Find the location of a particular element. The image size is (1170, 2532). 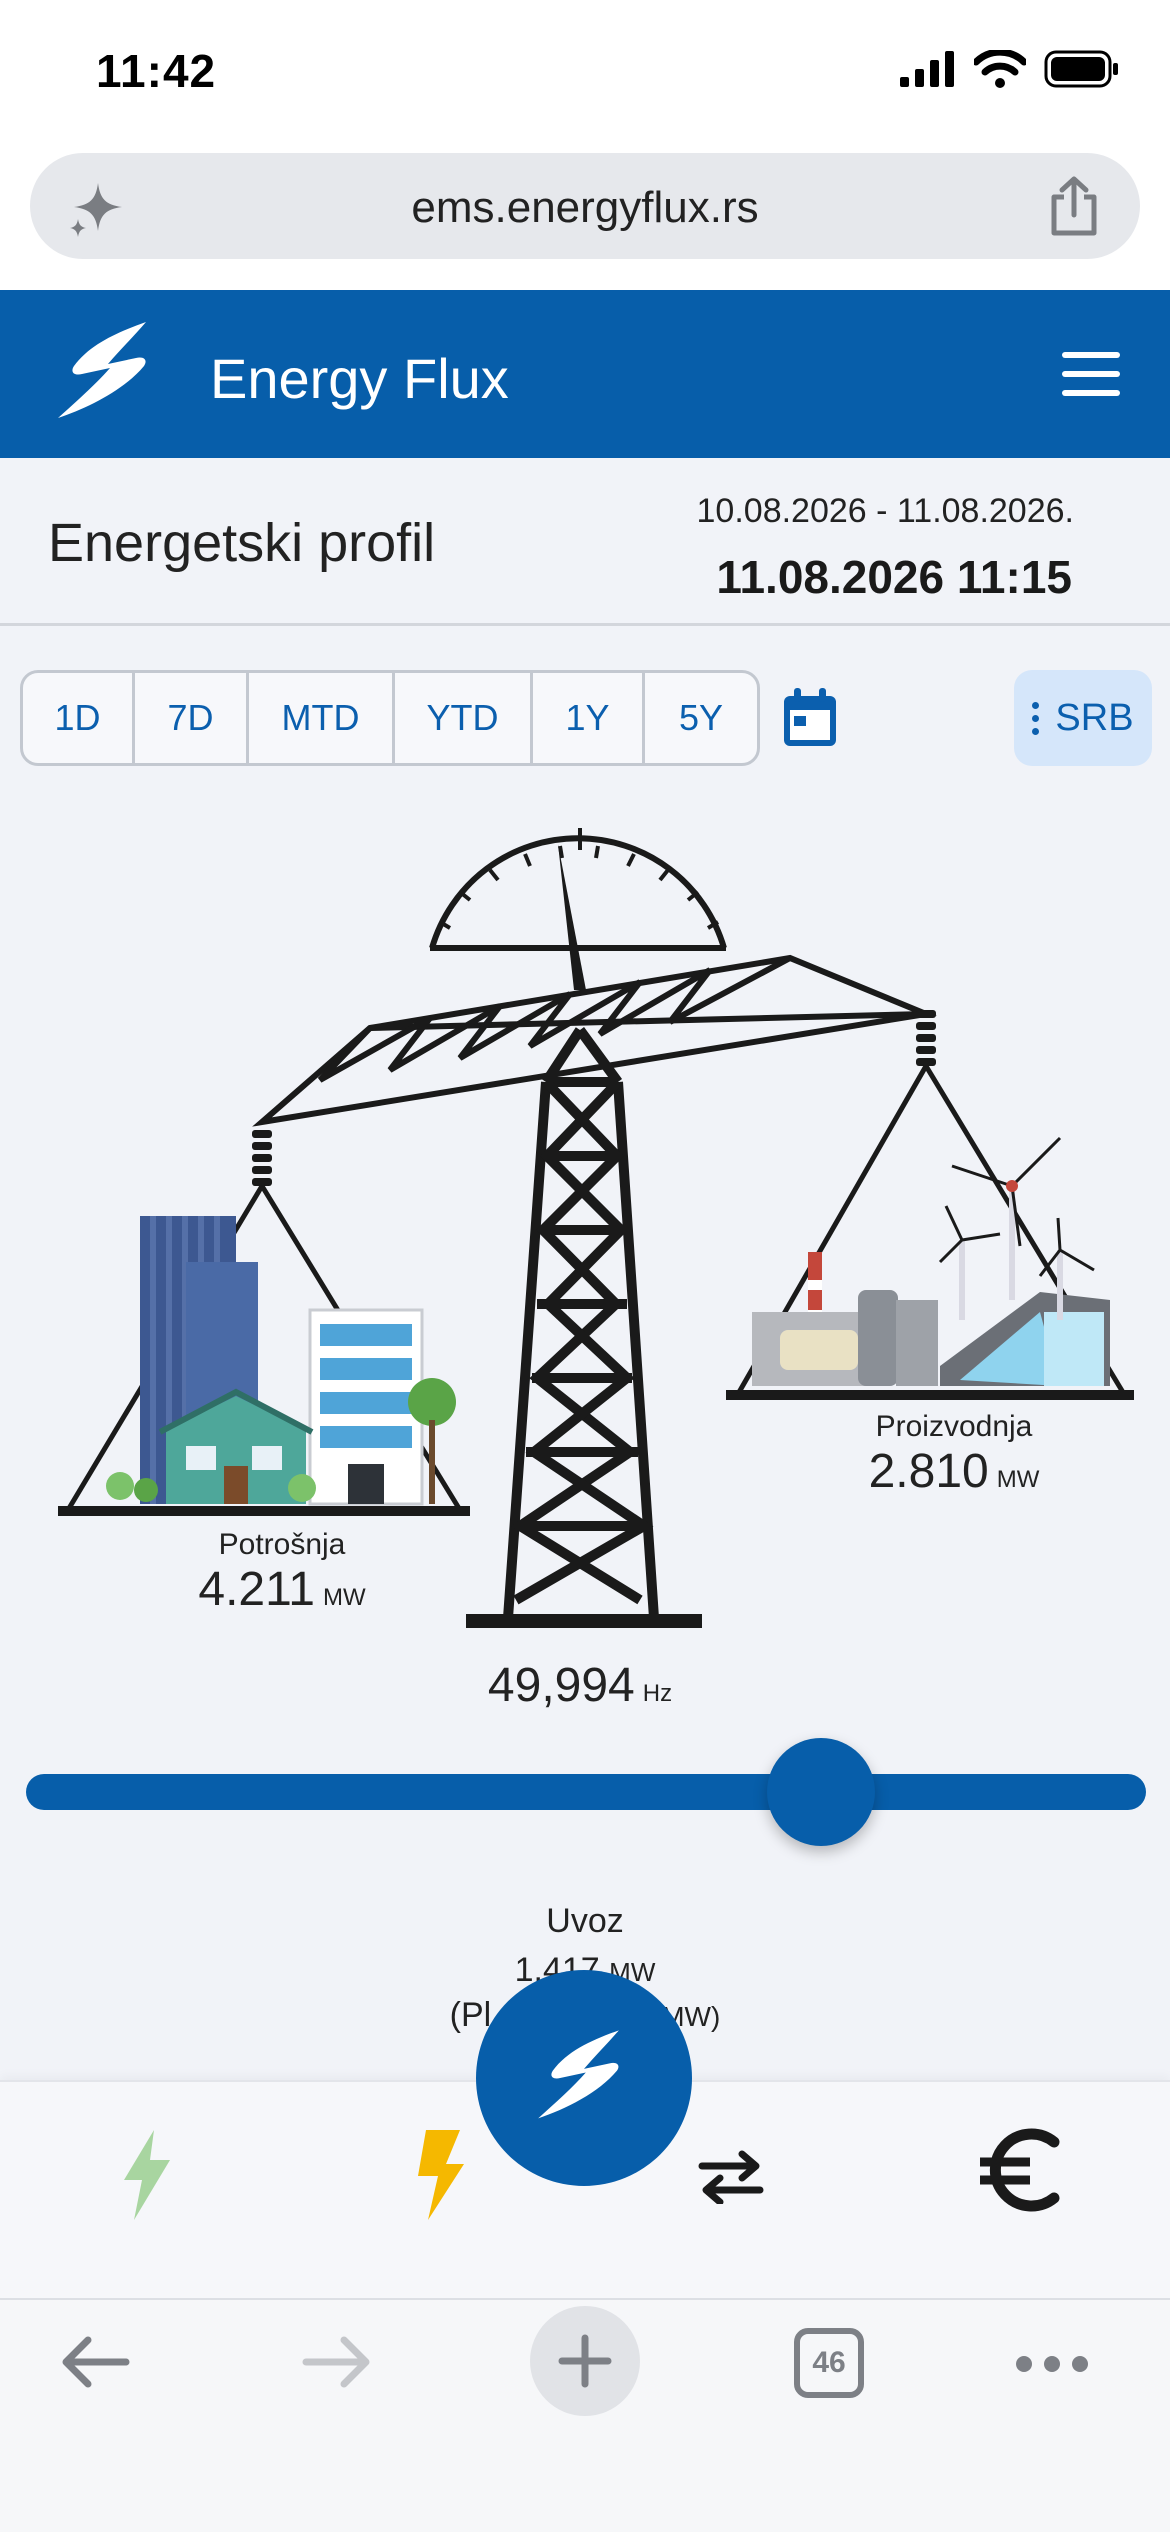

browser-address-bar: ems.energyflux.rs is located at coordinates (585, 217).